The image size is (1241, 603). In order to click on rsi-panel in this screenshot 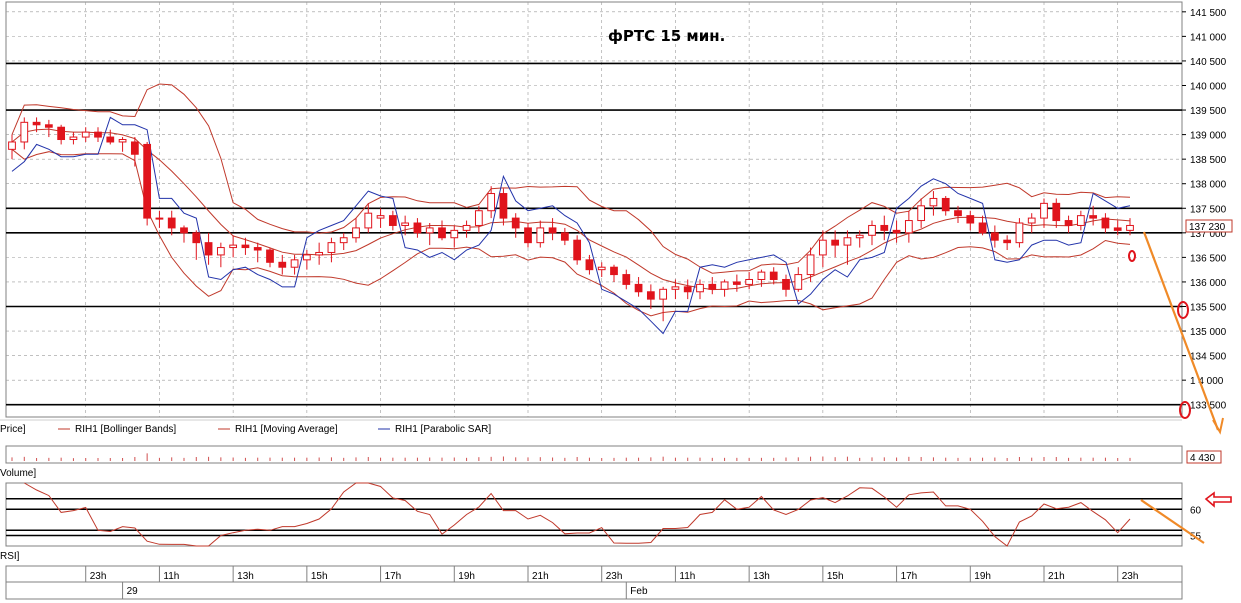, I will do `click(594, 514)`.